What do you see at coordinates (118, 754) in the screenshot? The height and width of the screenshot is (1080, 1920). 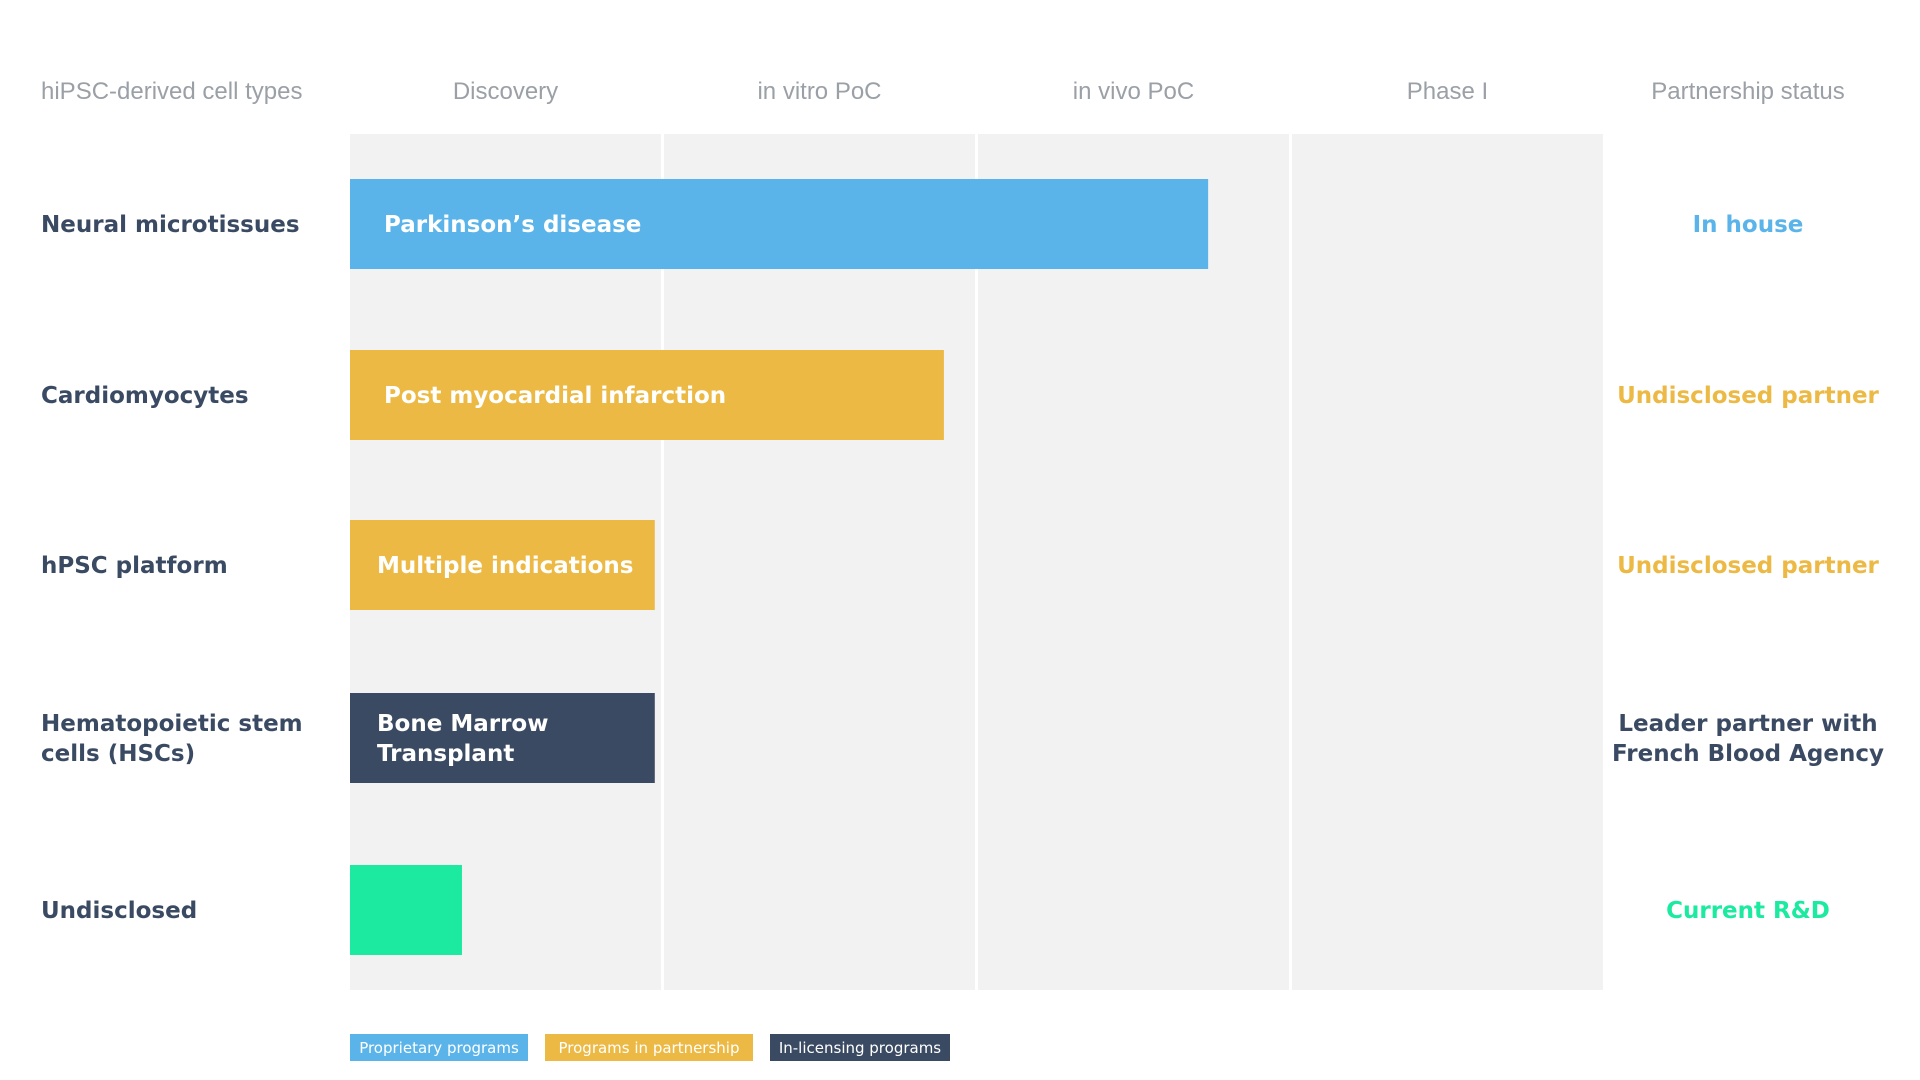 I see `cell-type-label: cells (HSCs)` at bounding box center [118, 754].